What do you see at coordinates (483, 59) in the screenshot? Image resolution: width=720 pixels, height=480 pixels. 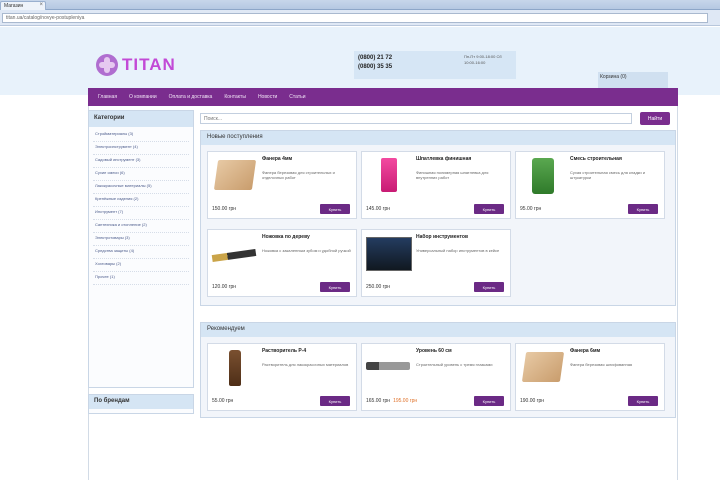 I see `working-hours: Пн-Пт 9:00-18:00 Сб 10:00-16:00` at bounding box center [483, 59].